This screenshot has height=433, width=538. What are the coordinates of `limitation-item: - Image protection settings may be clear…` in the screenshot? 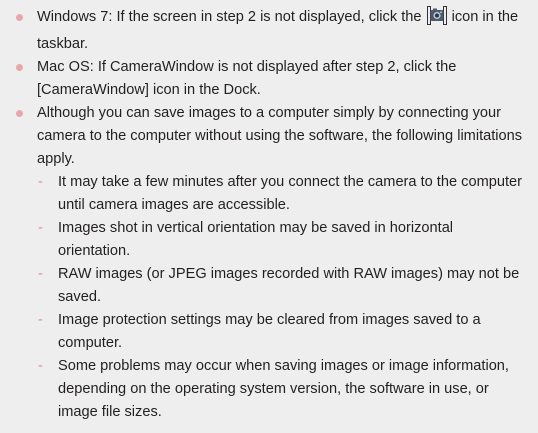 It's located at (282, 332).